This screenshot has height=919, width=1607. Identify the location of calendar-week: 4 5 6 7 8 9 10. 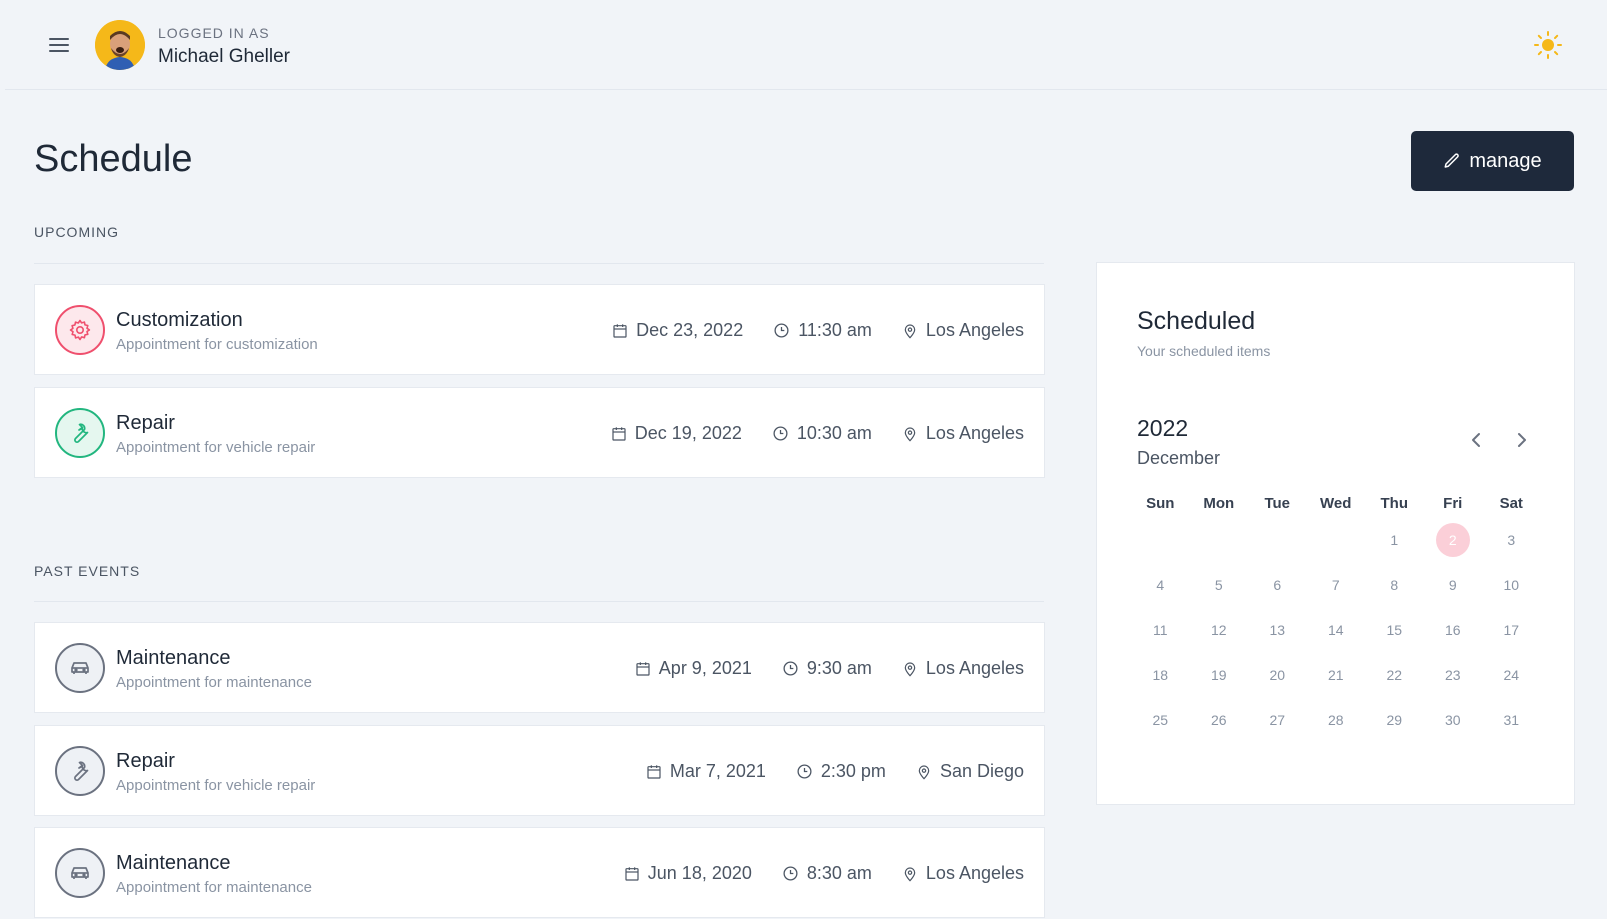
(1336, 584).